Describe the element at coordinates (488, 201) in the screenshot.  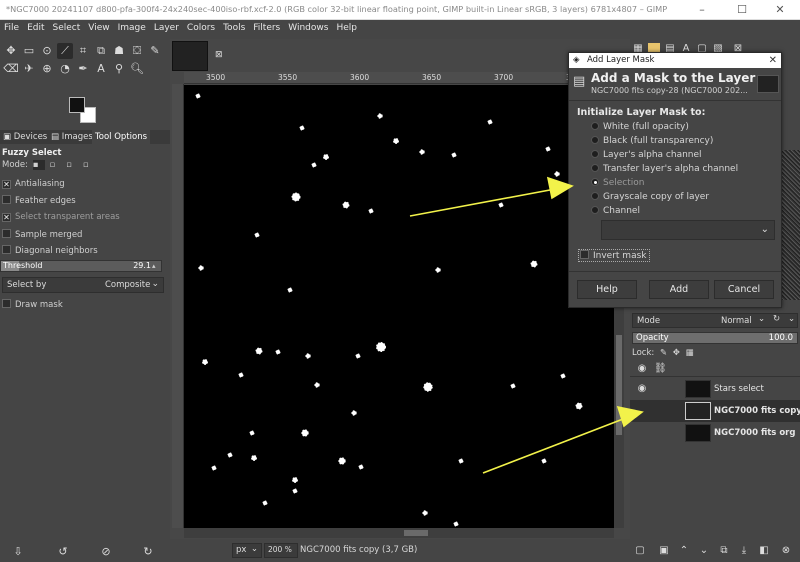
I see `arrow-to-selection` at that location.